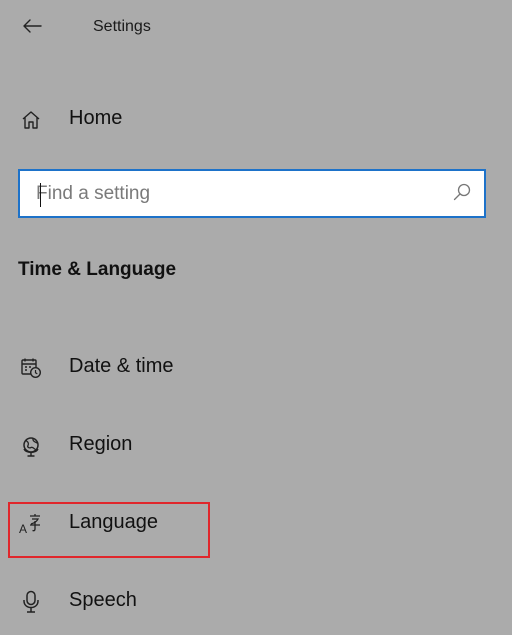 The image size is (512, 635). I want to click on arrow-left-icon, so click(32, 28).